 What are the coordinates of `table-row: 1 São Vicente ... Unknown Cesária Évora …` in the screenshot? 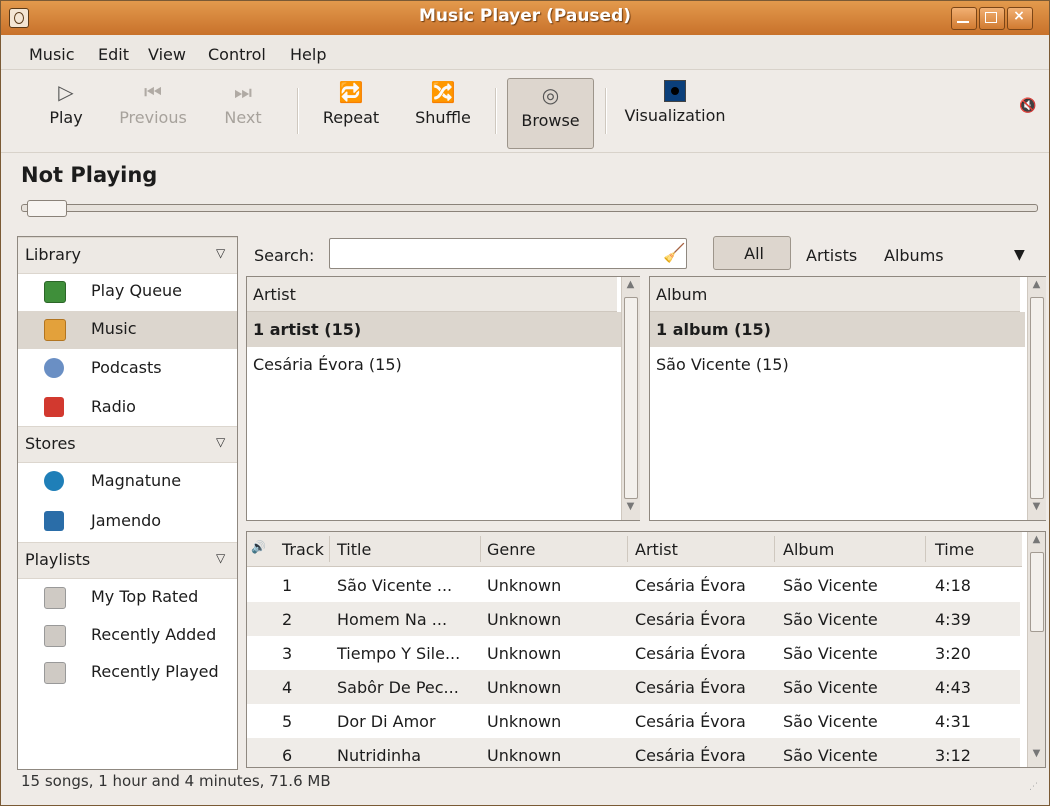 It's located at (633, 585).